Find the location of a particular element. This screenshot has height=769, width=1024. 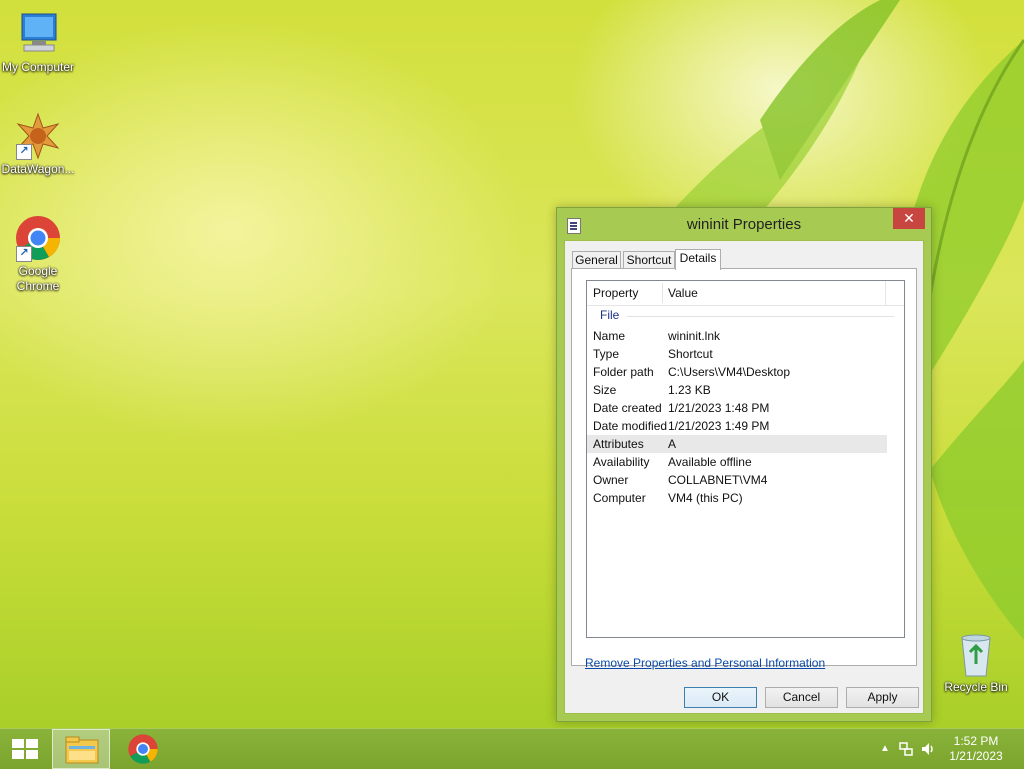

start-button is located at coordinates (24, 749).